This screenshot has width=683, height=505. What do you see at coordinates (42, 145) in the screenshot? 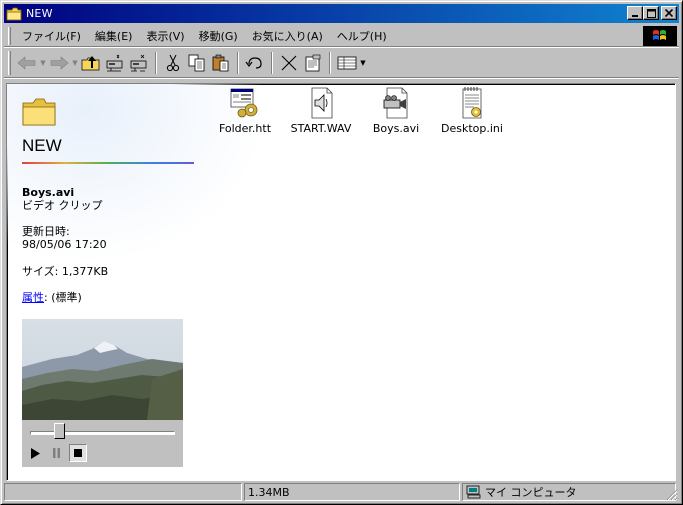
I see `folder-title: NEW` at bounding box center [42, 145].